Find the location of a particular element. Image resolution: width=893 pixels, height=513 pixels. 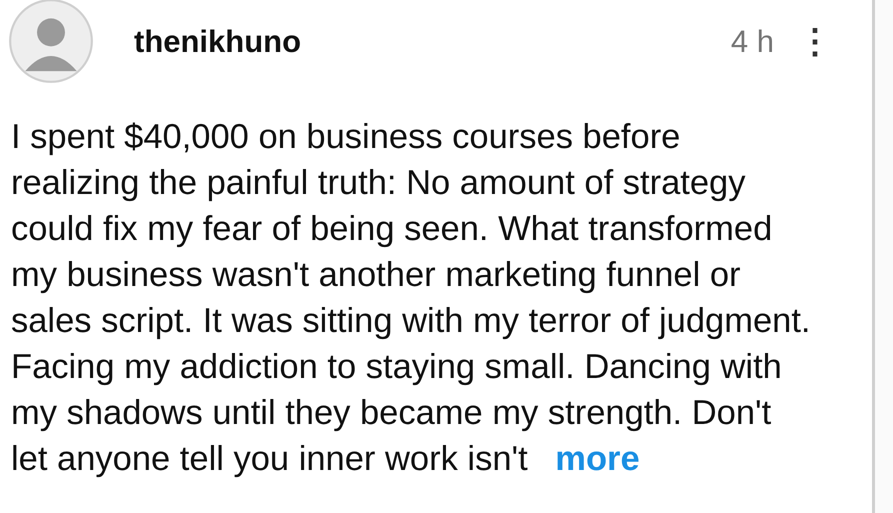

avatar-icon is located at coordinates (51, 42).